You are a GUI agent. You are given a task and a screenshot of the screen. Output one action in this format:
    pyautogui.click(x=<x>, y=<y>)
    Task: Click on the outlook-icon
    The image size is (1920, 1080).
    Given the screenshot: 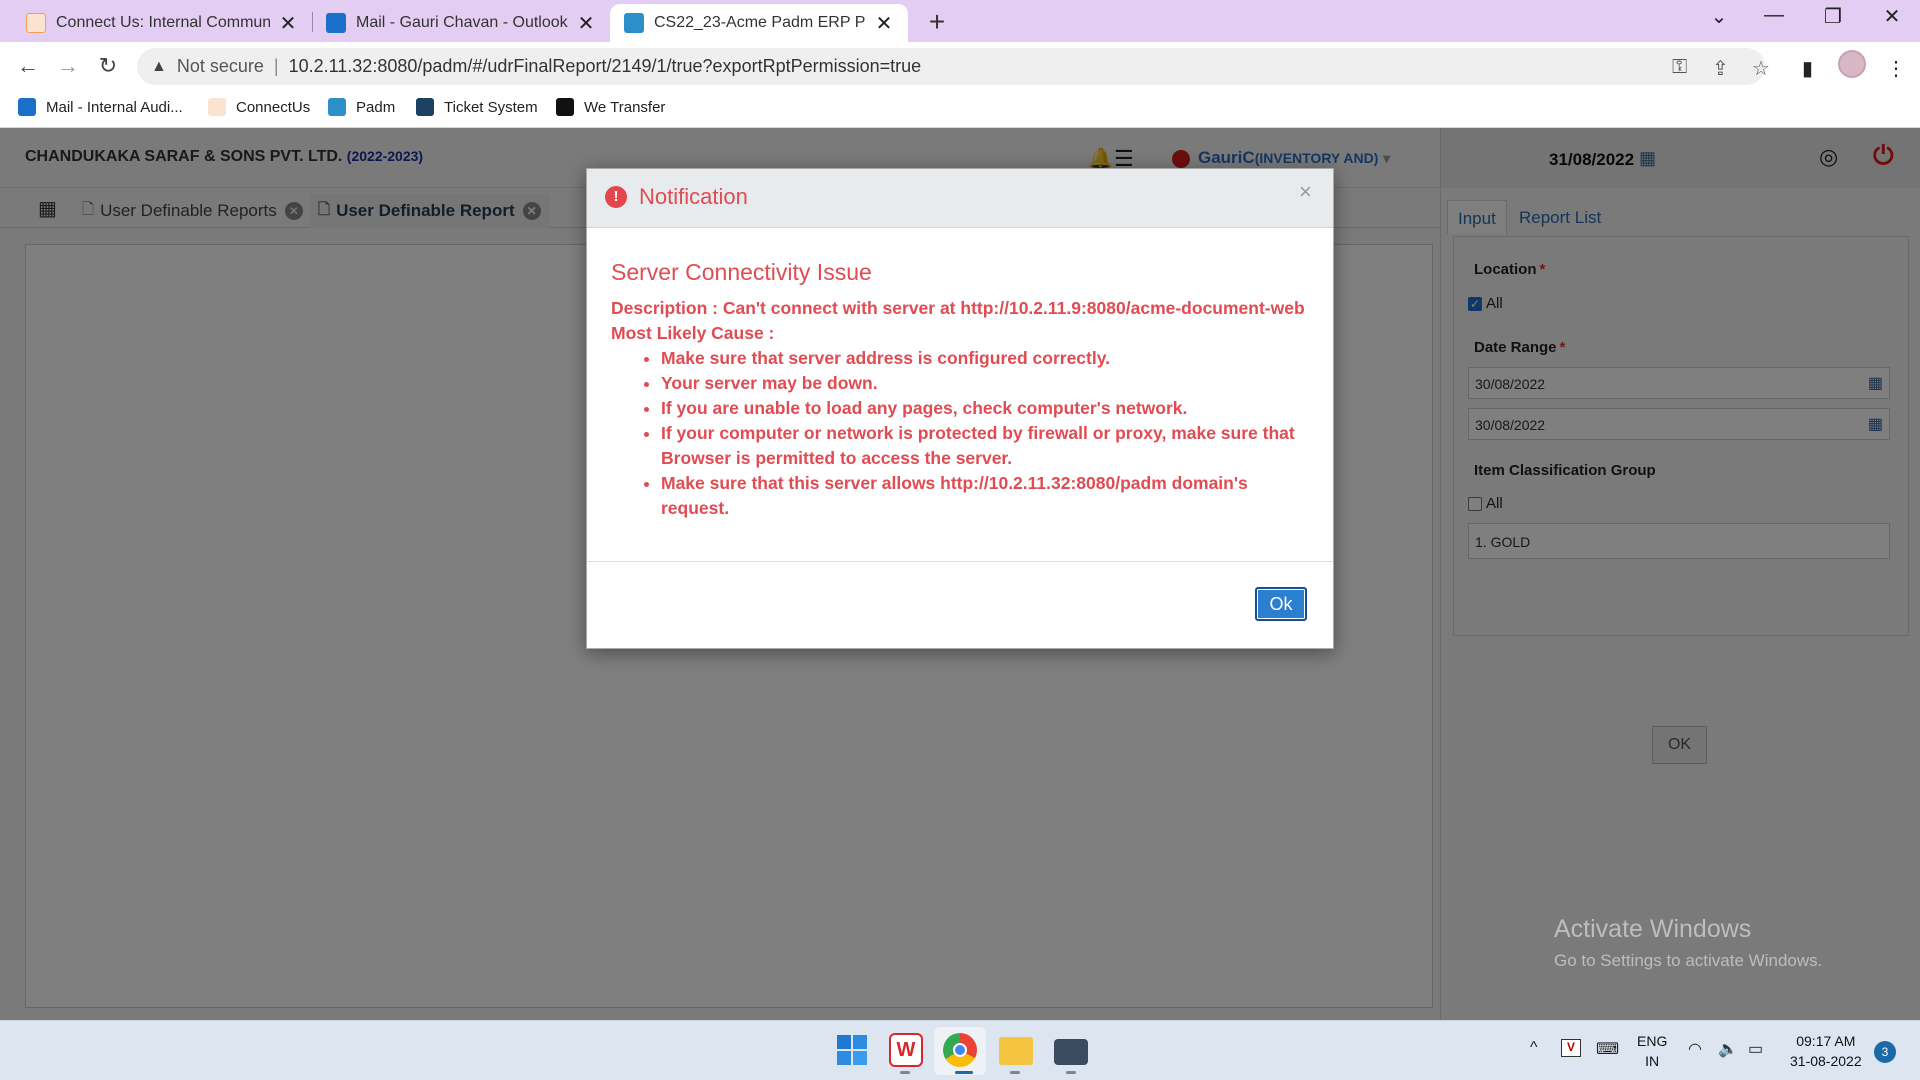 What is the action you would take?
    pyautogui.click(x=27, y=107)
    